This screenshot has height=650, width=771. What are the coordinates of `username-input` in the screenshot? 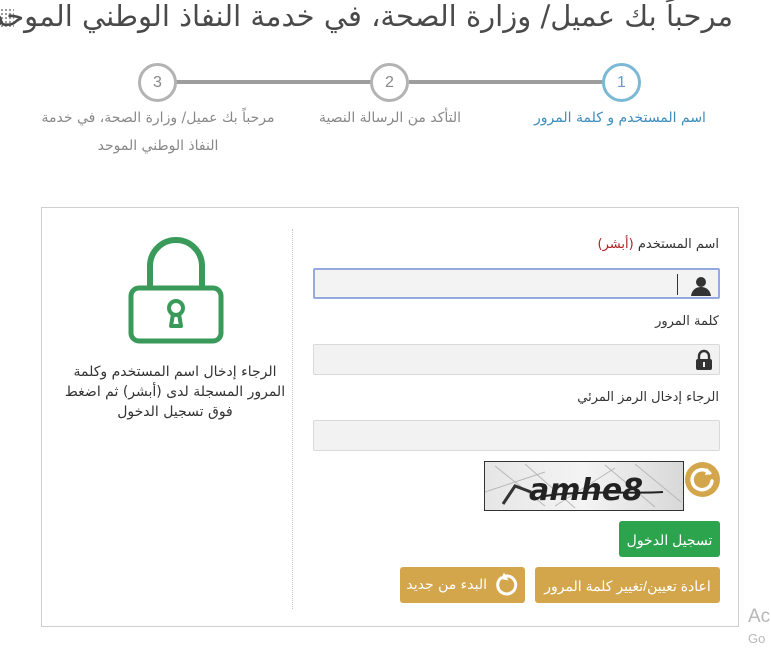 It's located at (516, 283).